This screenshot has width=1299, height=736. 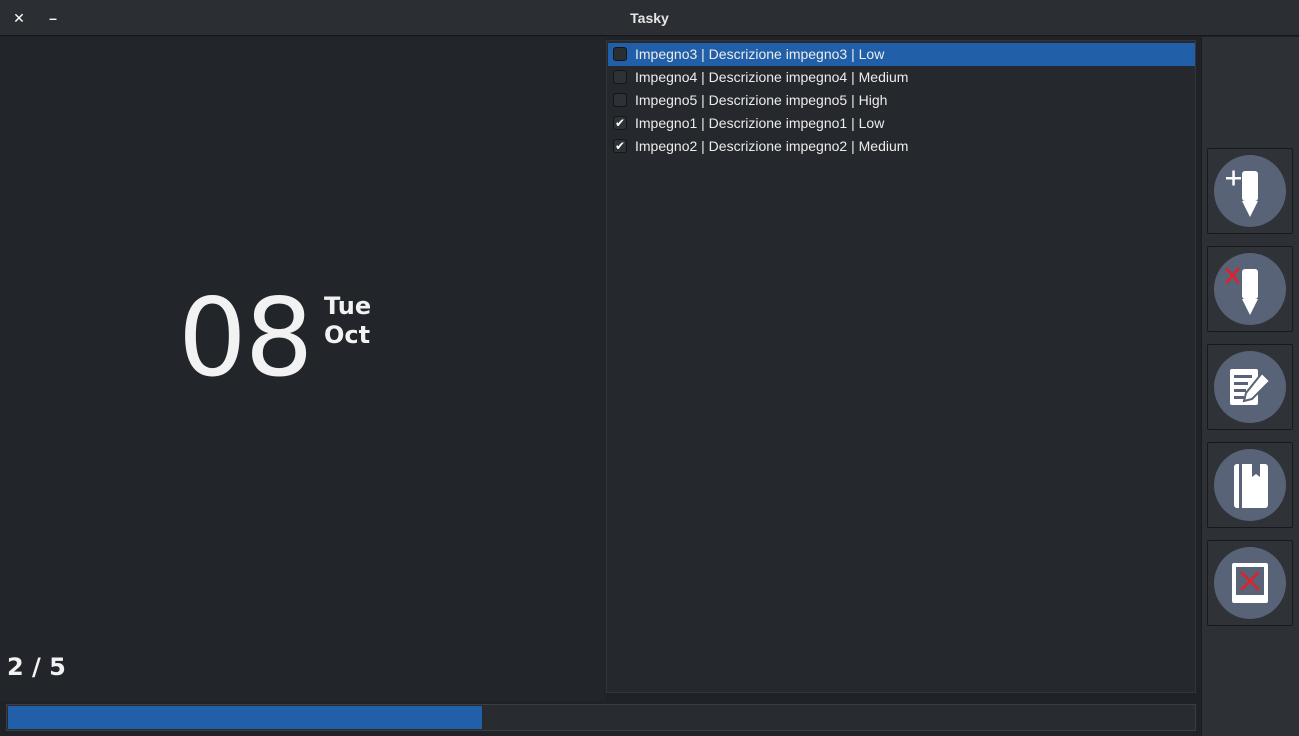 What do you see at coordinates (901, 100) in the screenshot?
I see `task-row: Impegno5 | Descrizione impegno5 | High` at bounding box center [901, 100].